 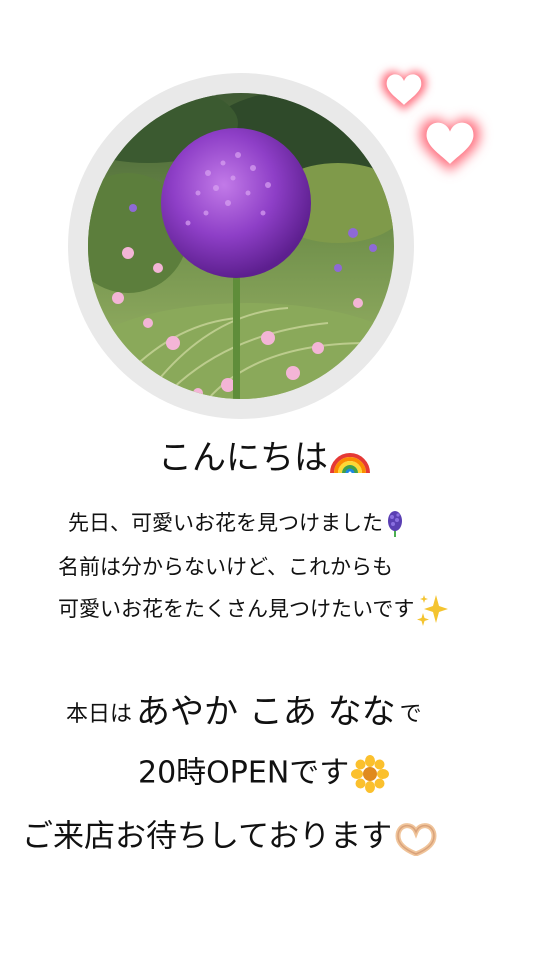 I want to click on message-line-1-text: 先日、可愛いお花を見つけました, so click(x=225, y=523).